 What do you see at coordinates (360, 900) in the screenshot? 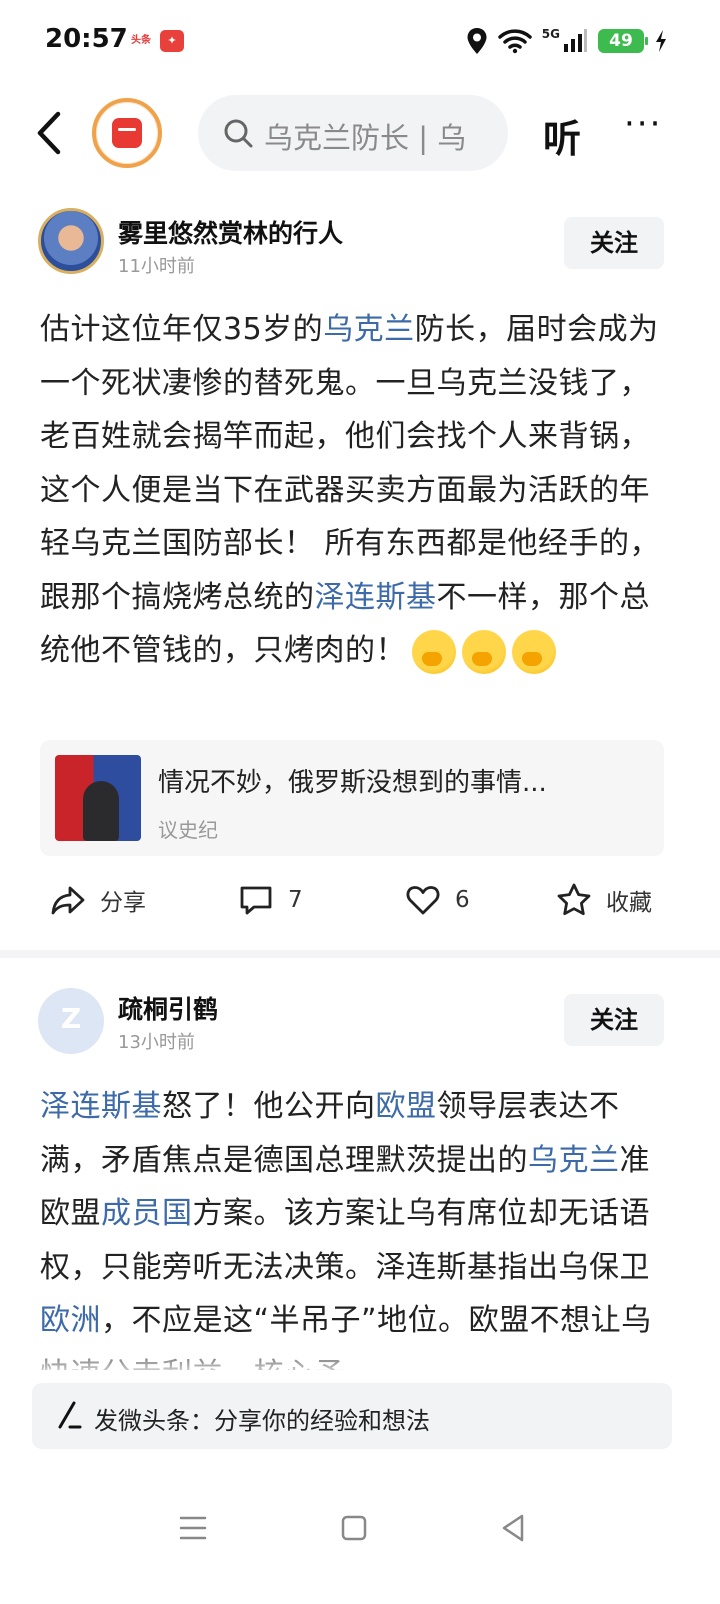
I see `post-actions: 分享 7 6 收藏` at bounding box center [360, 900].